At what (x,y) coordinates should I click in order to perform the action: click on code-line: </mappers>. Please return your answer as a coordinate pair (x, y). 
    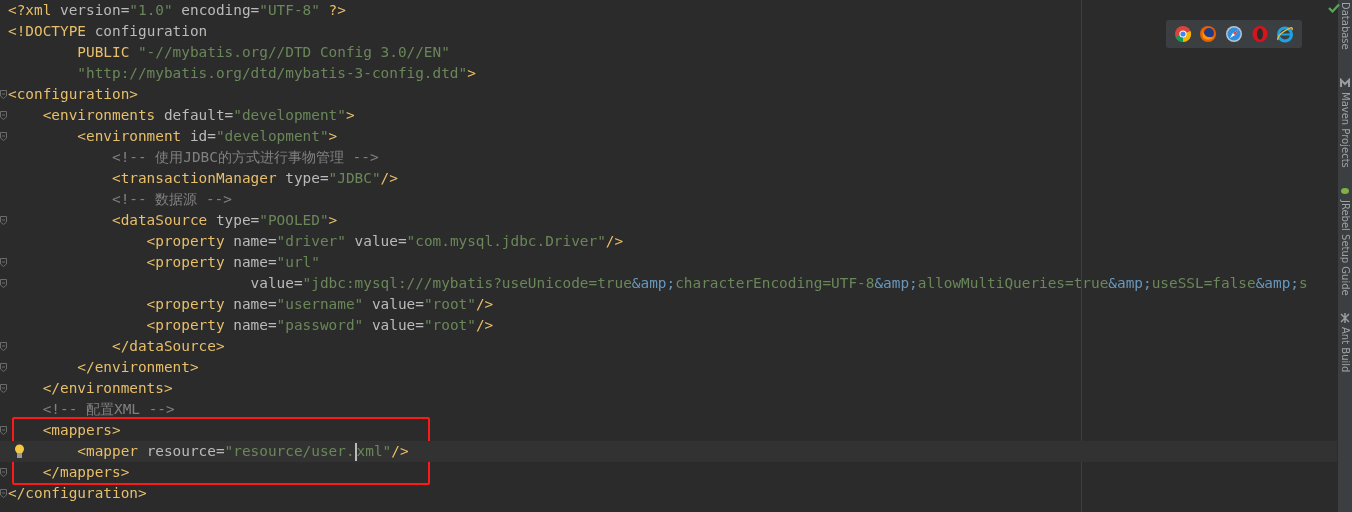
    Looking at the image, I should click on (85, 472).